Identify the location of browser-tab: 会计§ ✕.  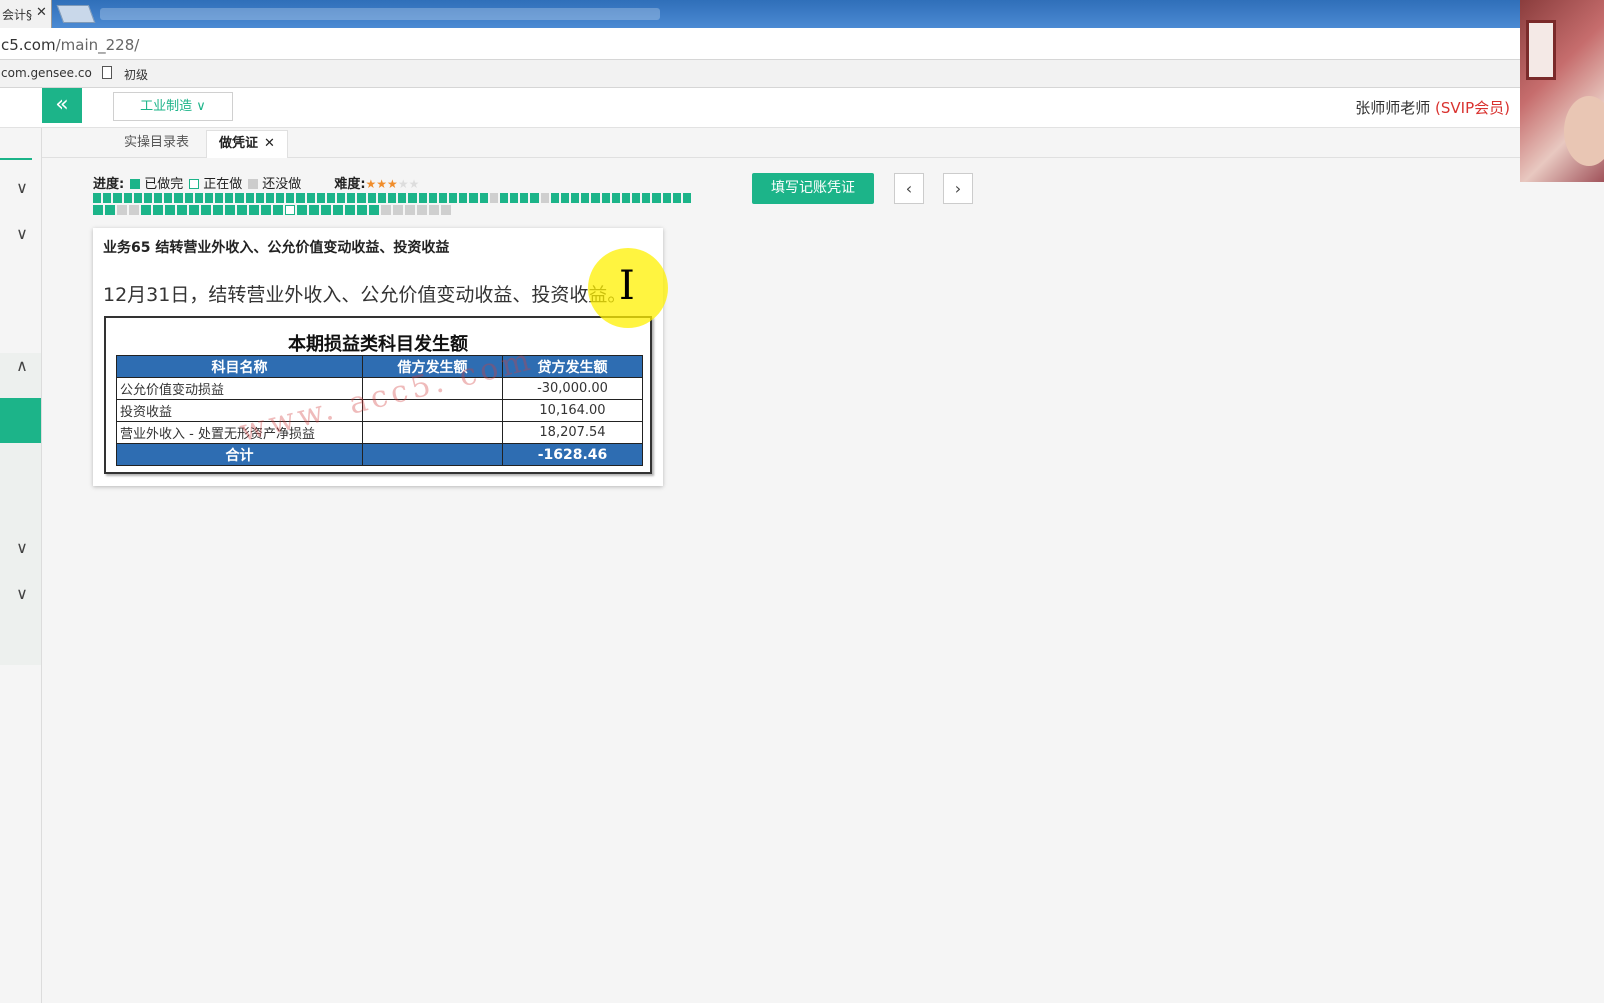
(26, 14).